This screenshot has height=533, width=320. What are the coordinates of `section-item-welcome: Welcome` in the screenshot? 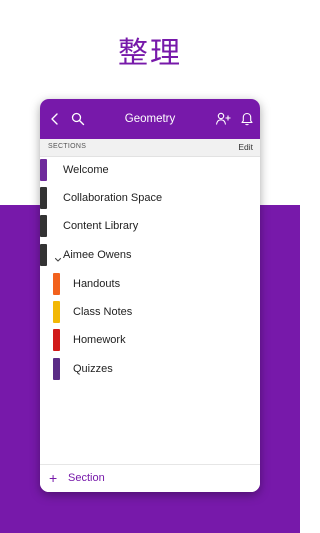 It's located at (150, 171).